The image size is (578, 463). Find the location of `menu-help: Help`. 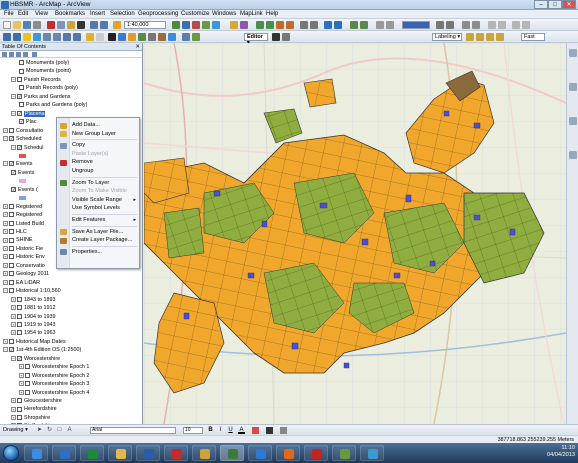

menu-help: Help is located at coordinates (272, 14).